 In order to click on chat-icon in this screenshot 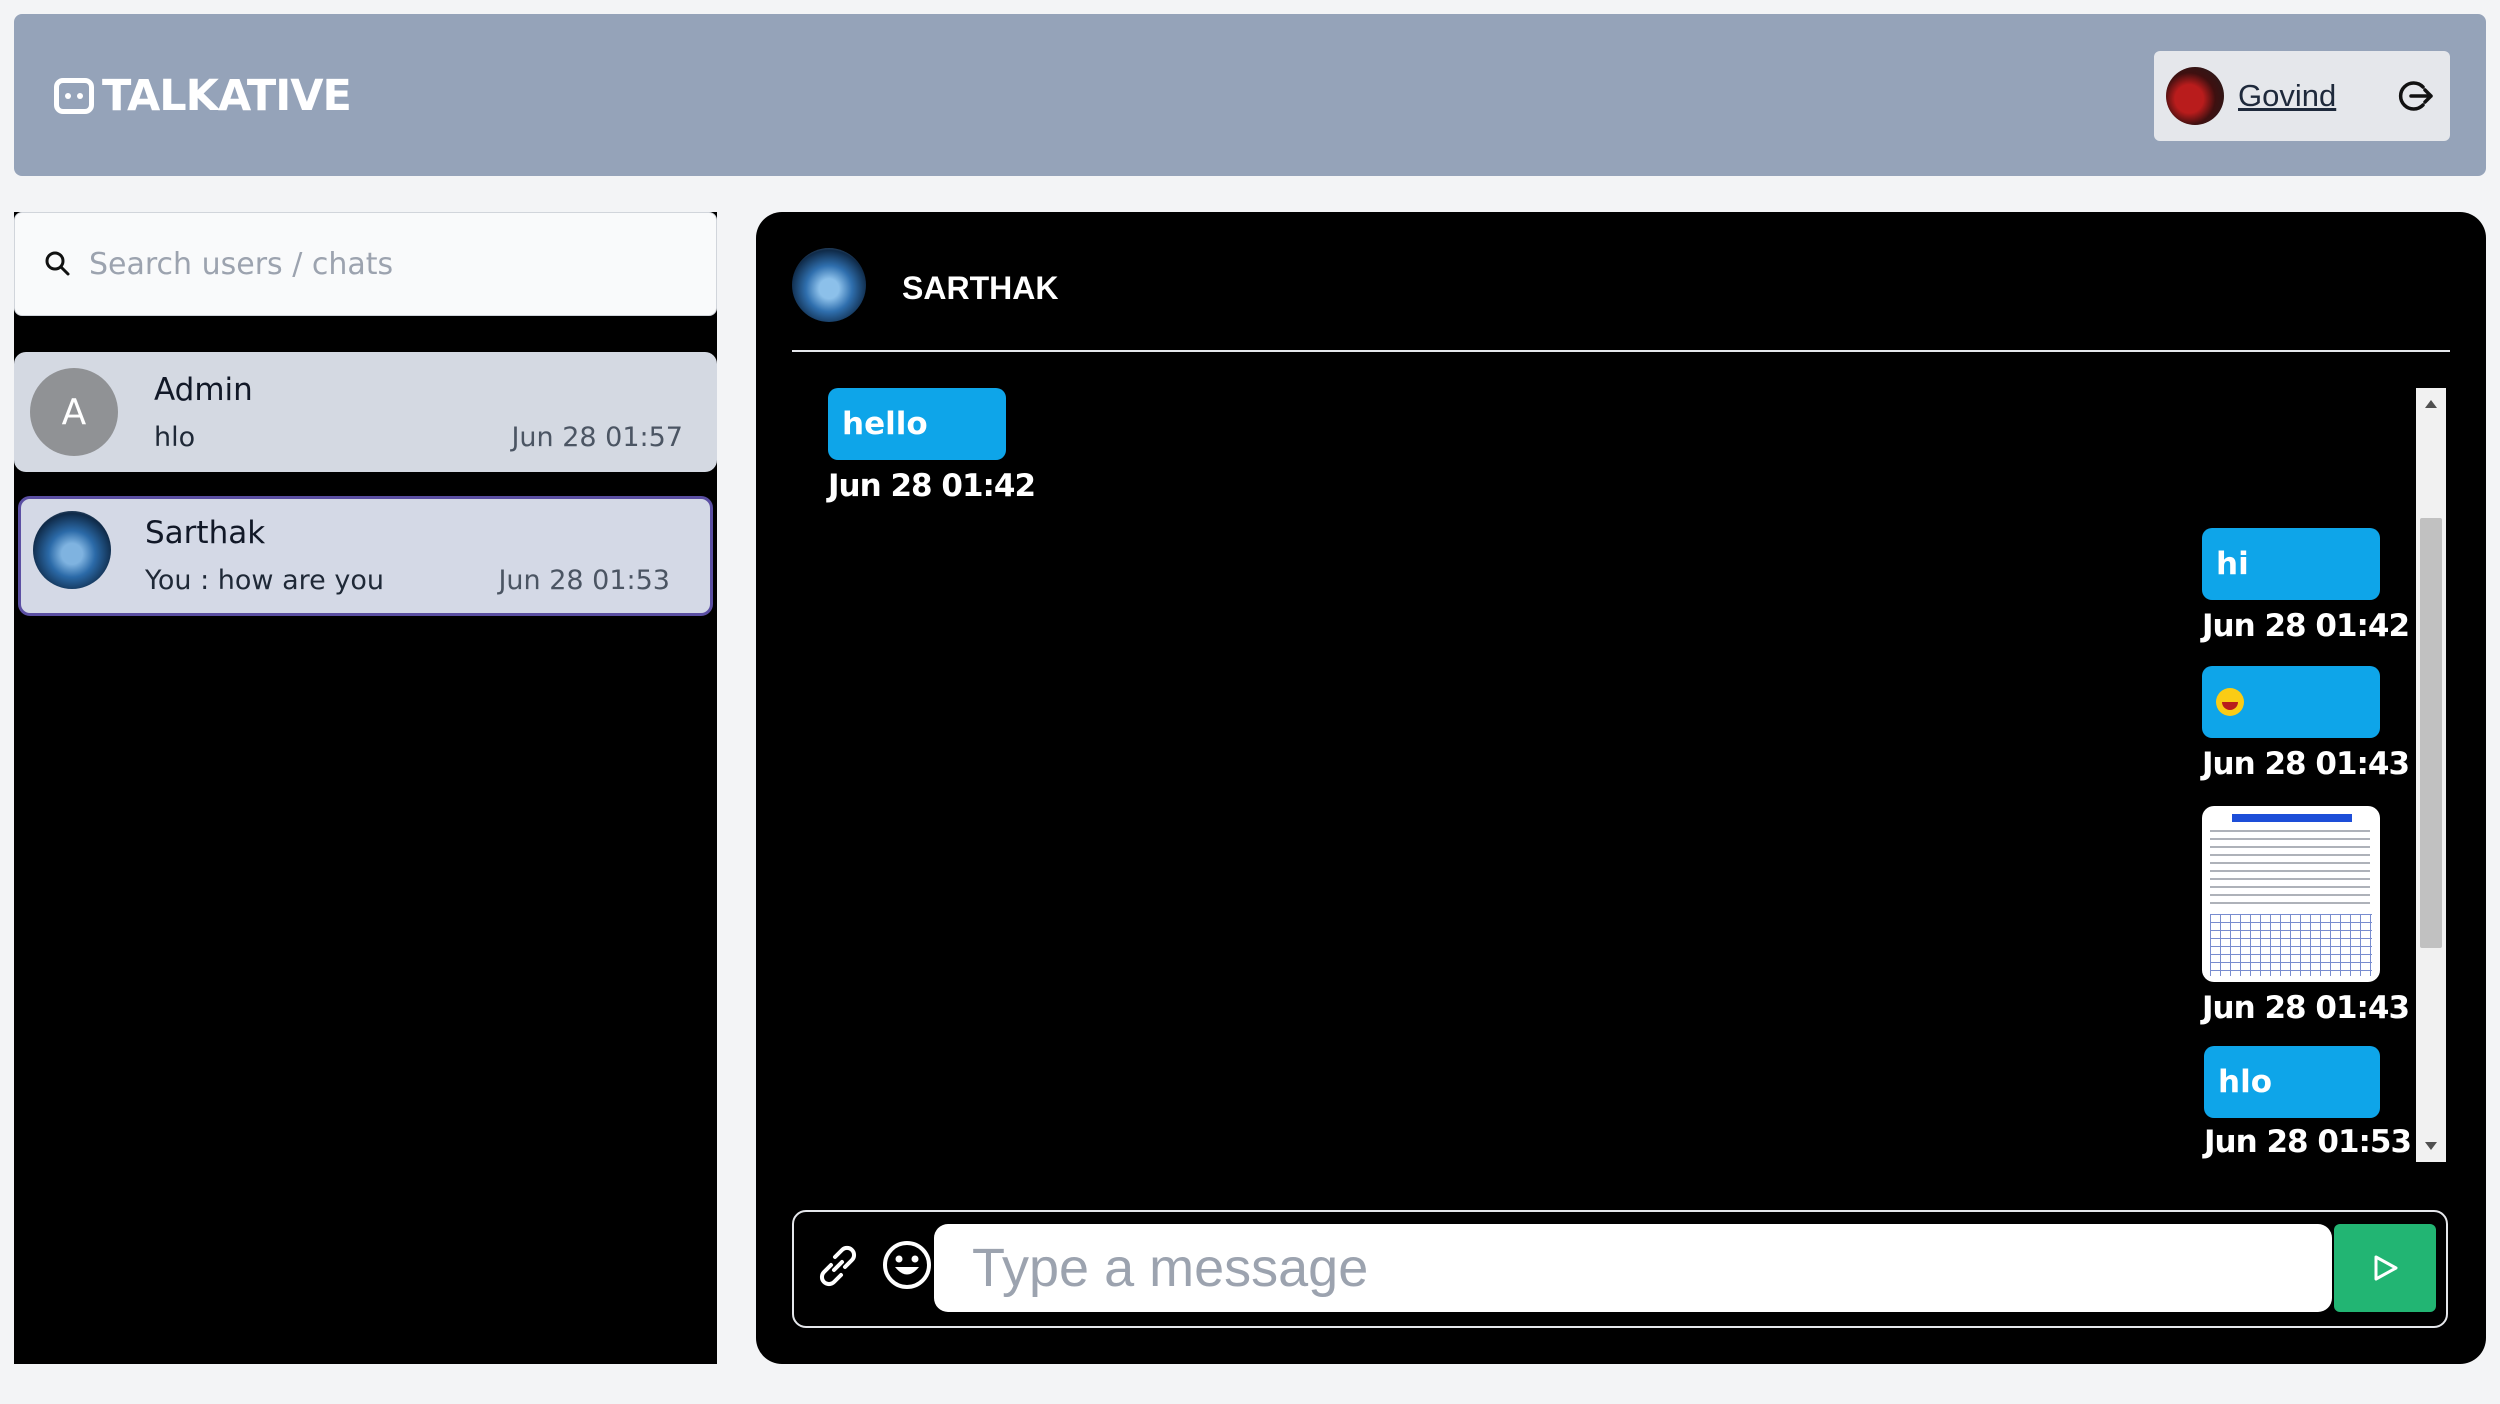, I will do `click(74, 96)`.